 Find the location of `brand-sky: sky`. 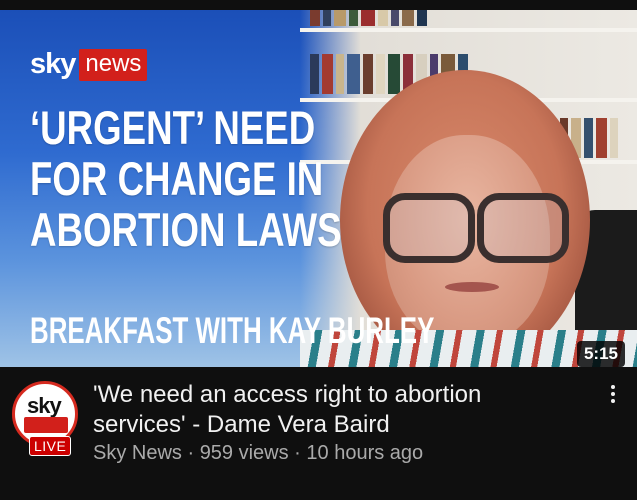

brand-sky: sky is located at coordinates (53, 64).